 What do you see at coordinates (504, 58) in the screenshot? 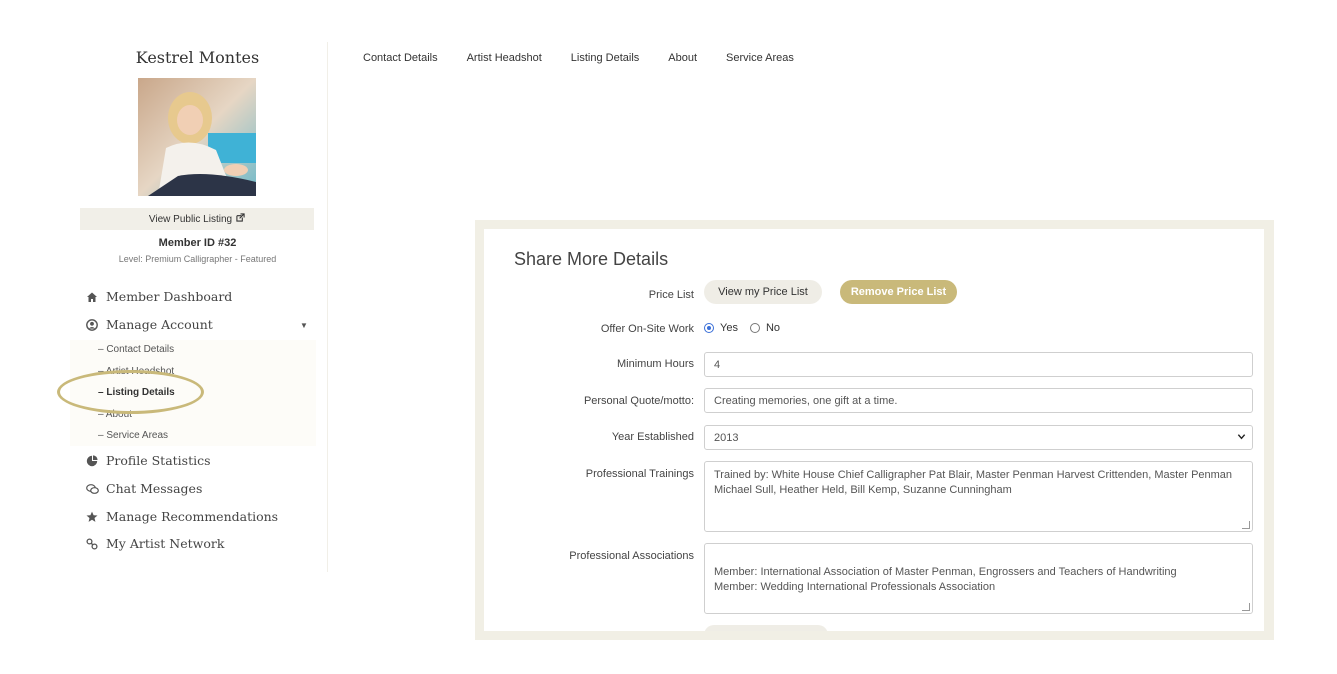
I see `tab-artist-headshot: Artist Headshot` at bounding box center [504, 58].